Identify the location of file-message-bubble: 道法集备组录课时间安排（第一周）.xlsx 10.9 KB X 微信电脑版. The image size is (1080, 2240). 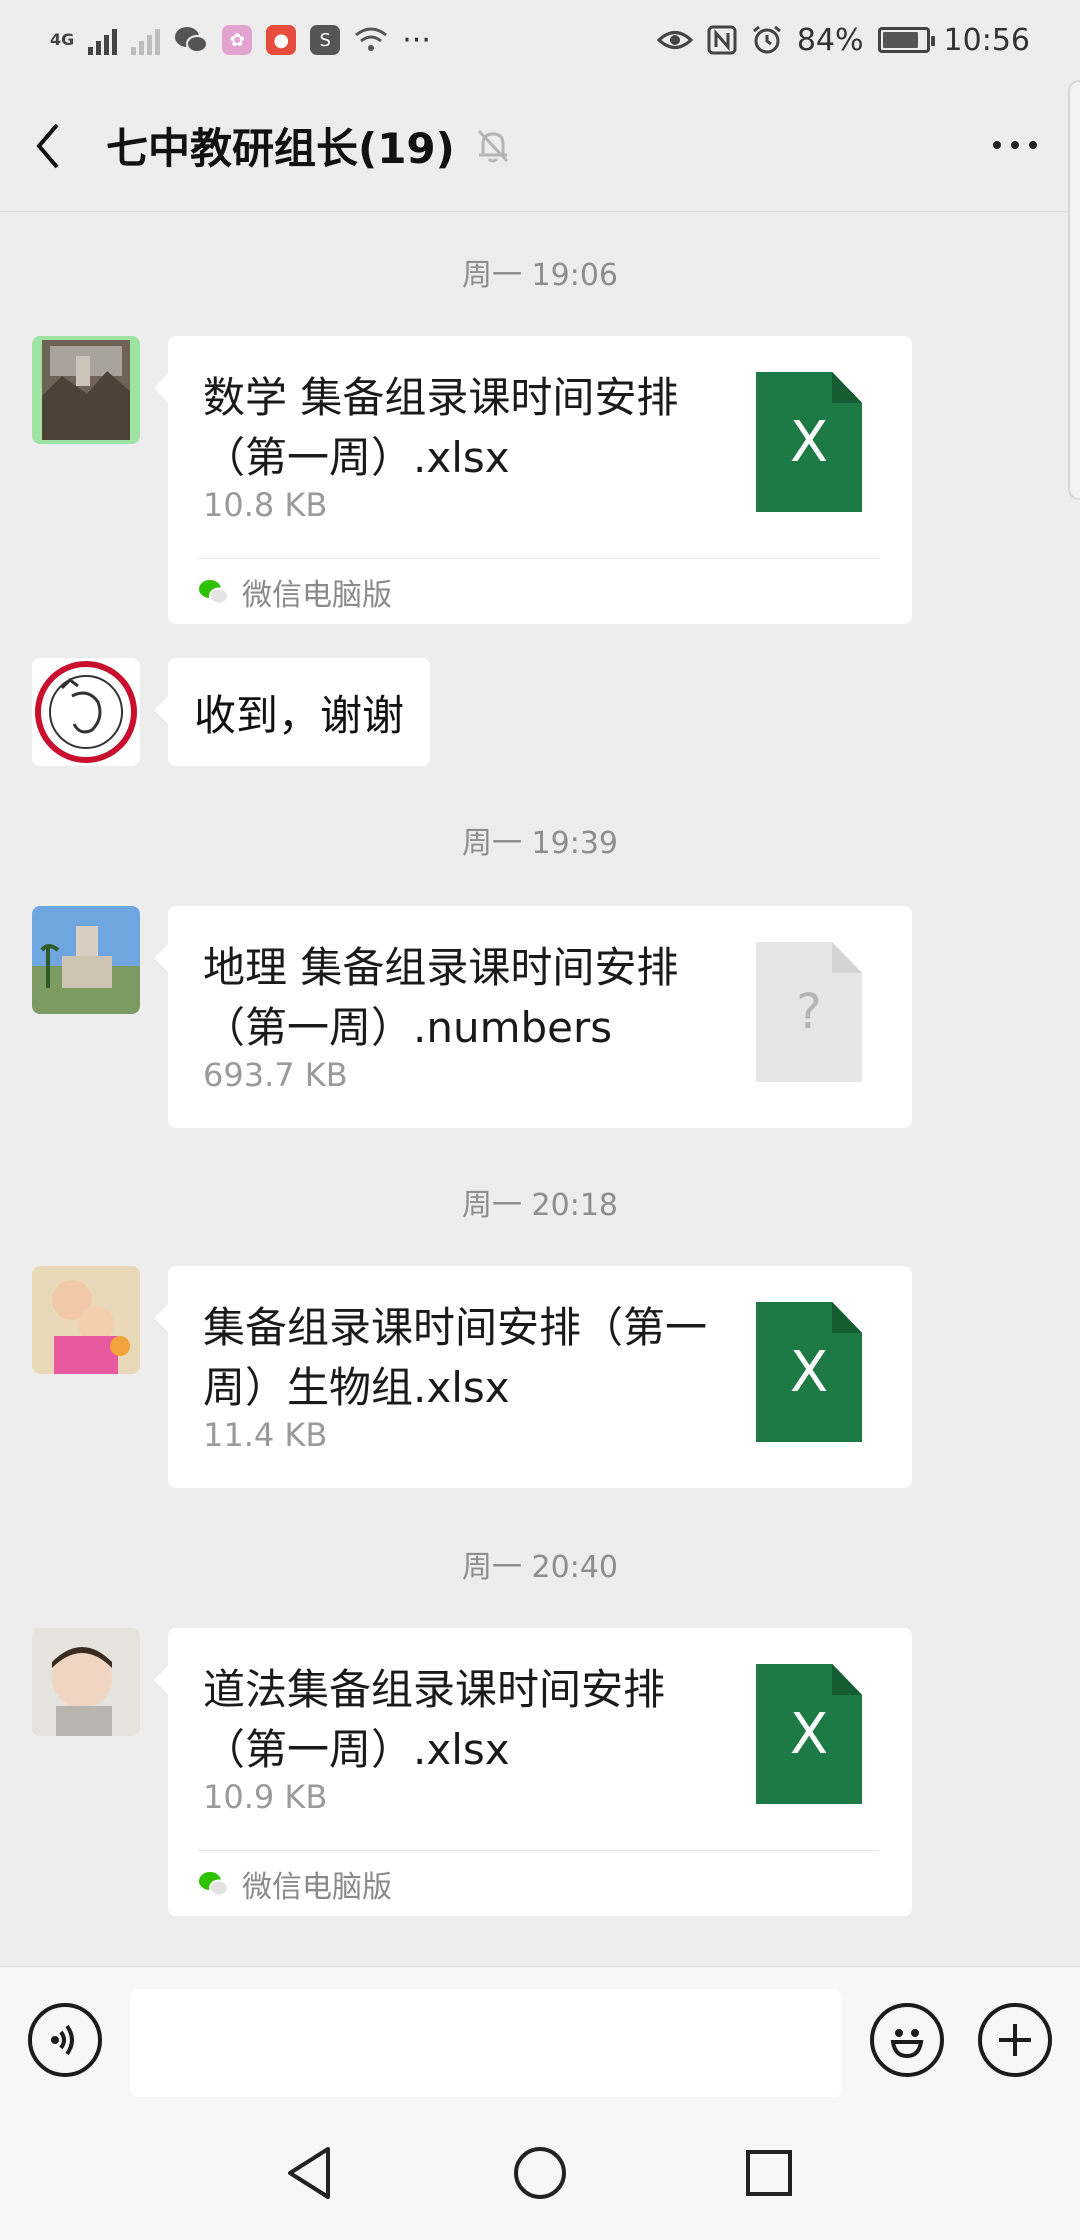
(533, 1772).